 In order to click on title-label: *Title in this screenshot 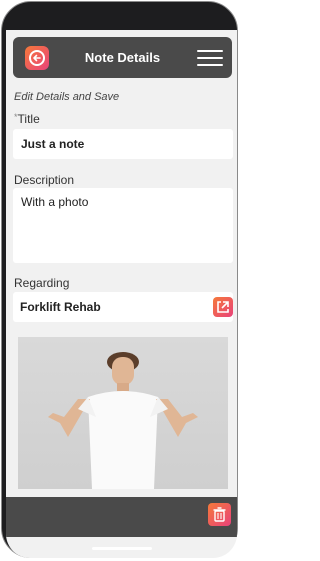, I will do `click(27, 119)`.